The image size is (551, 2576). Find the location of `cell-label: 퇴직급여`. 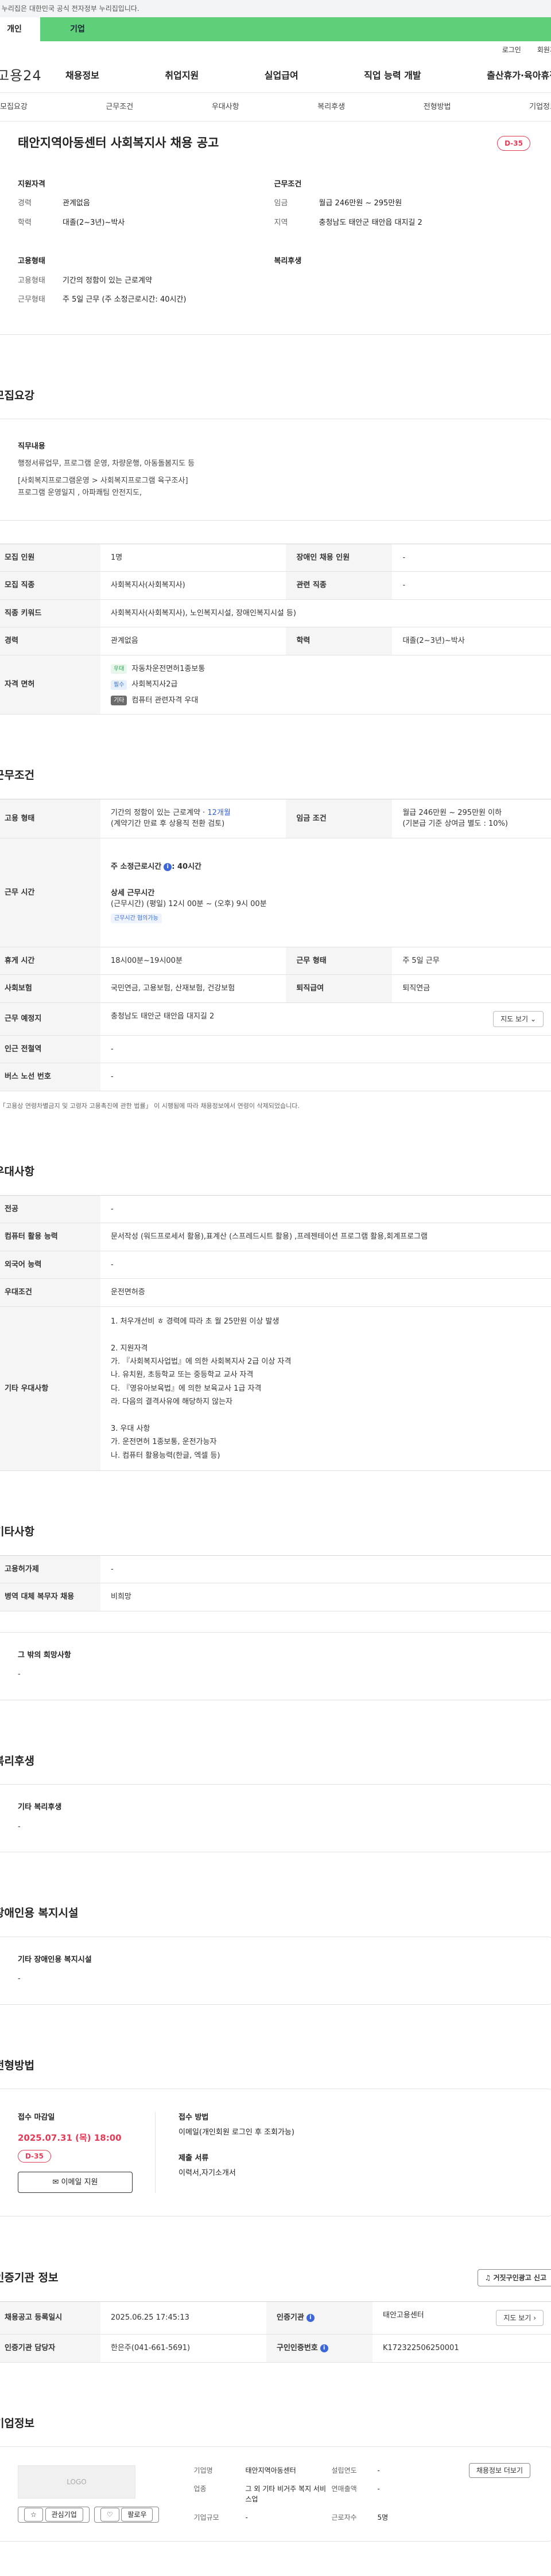

cell-label: 퇴직급여 is located at coordinates (339, 989).